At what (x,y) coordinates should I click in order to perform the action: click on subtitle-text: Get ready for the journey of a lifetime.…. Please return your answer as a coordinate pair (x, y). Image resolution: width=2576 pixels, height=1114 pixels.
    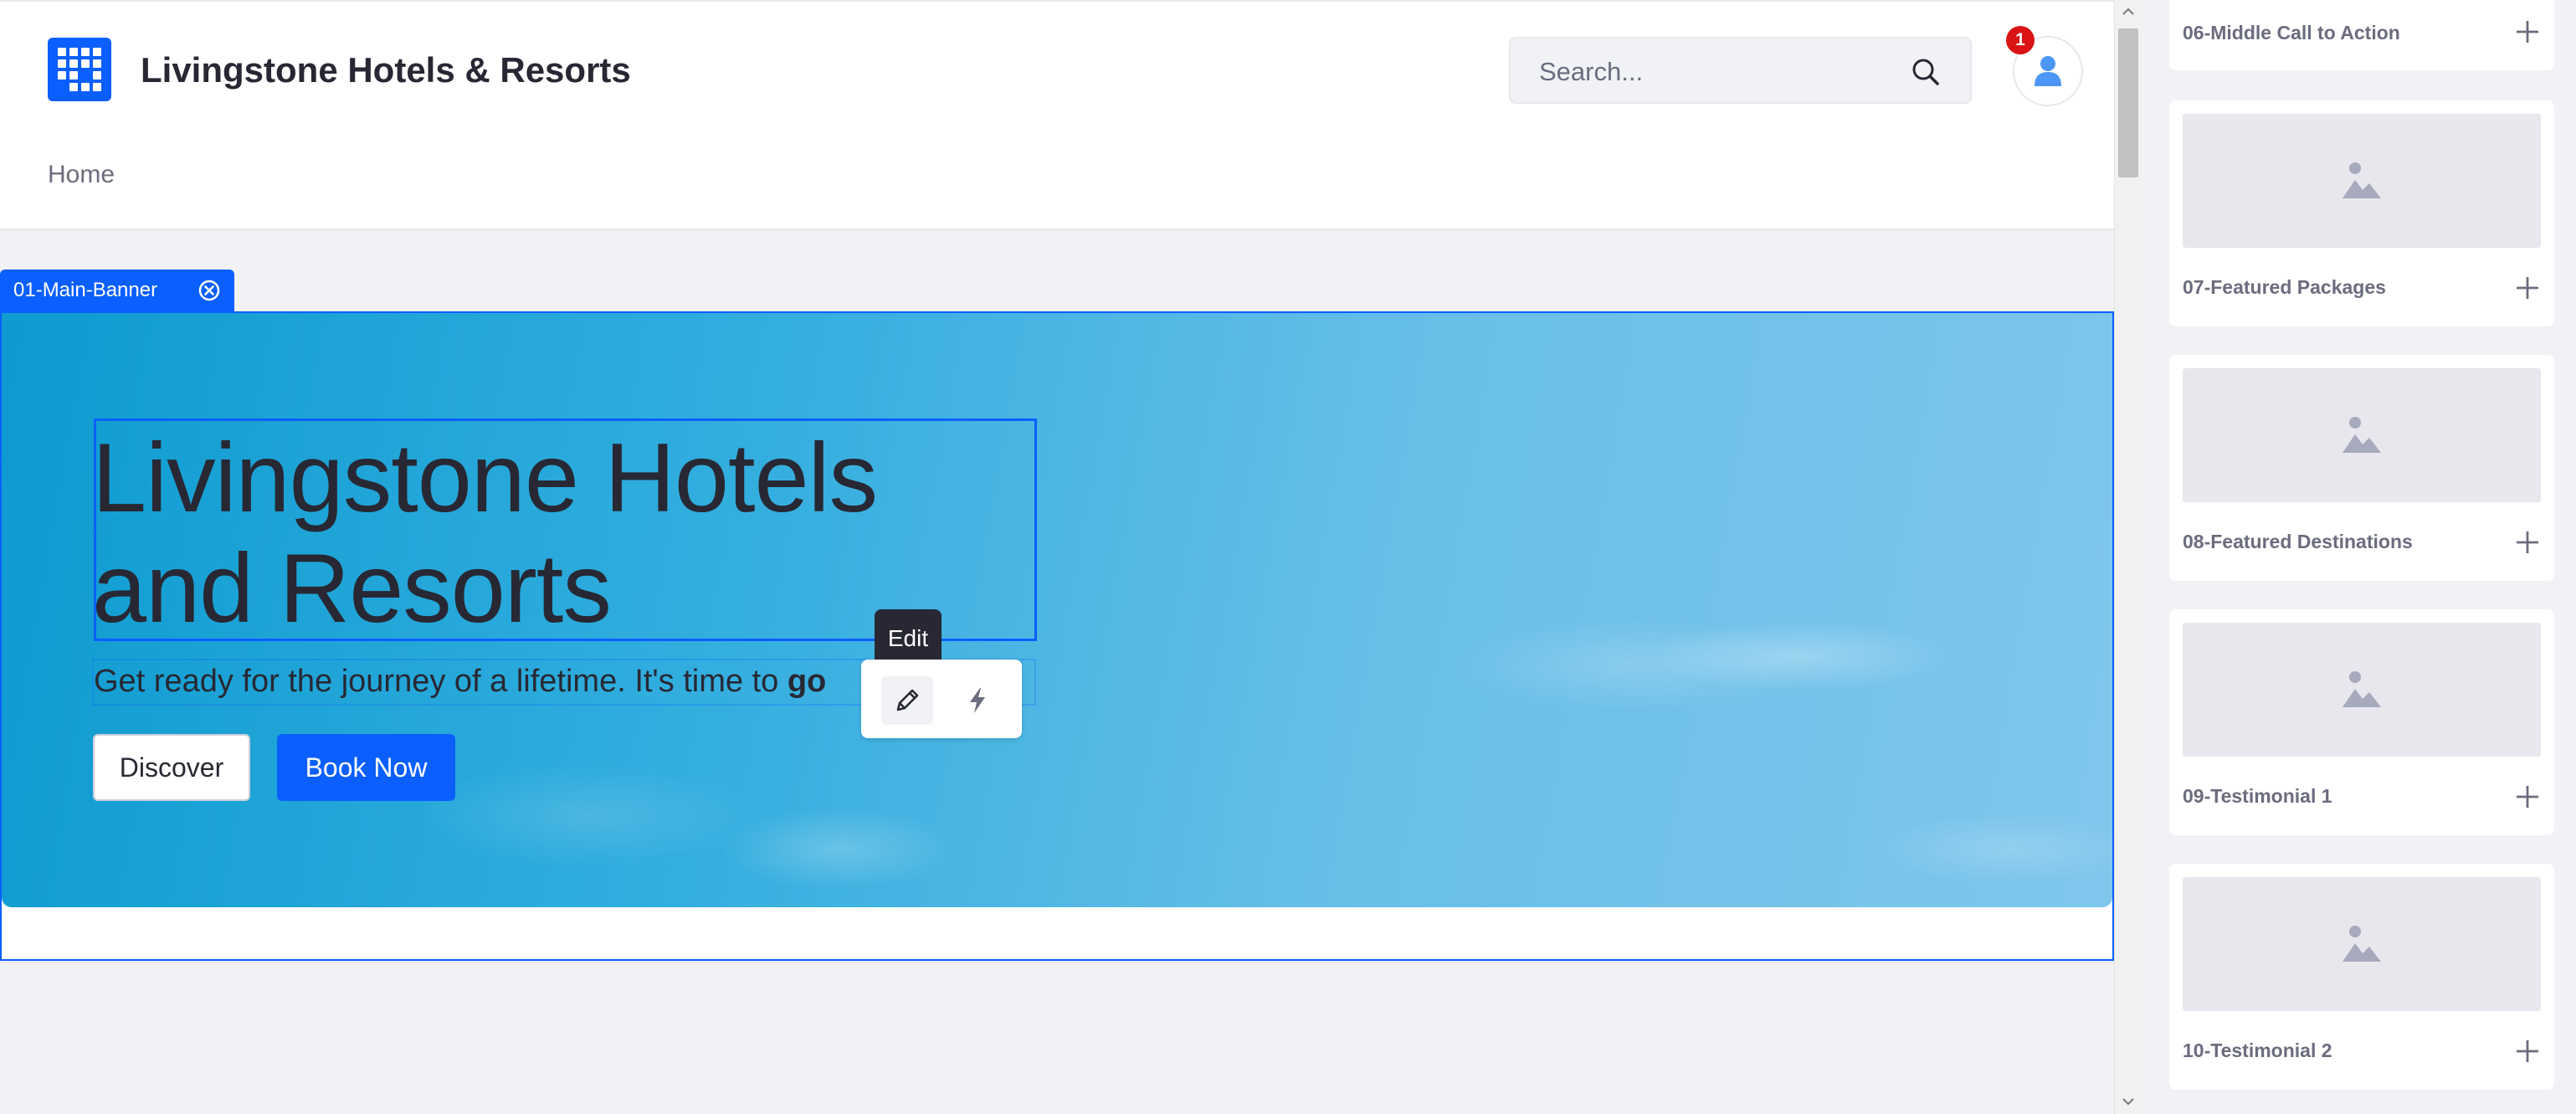
    Looking at the image, I should click on (441, 681).